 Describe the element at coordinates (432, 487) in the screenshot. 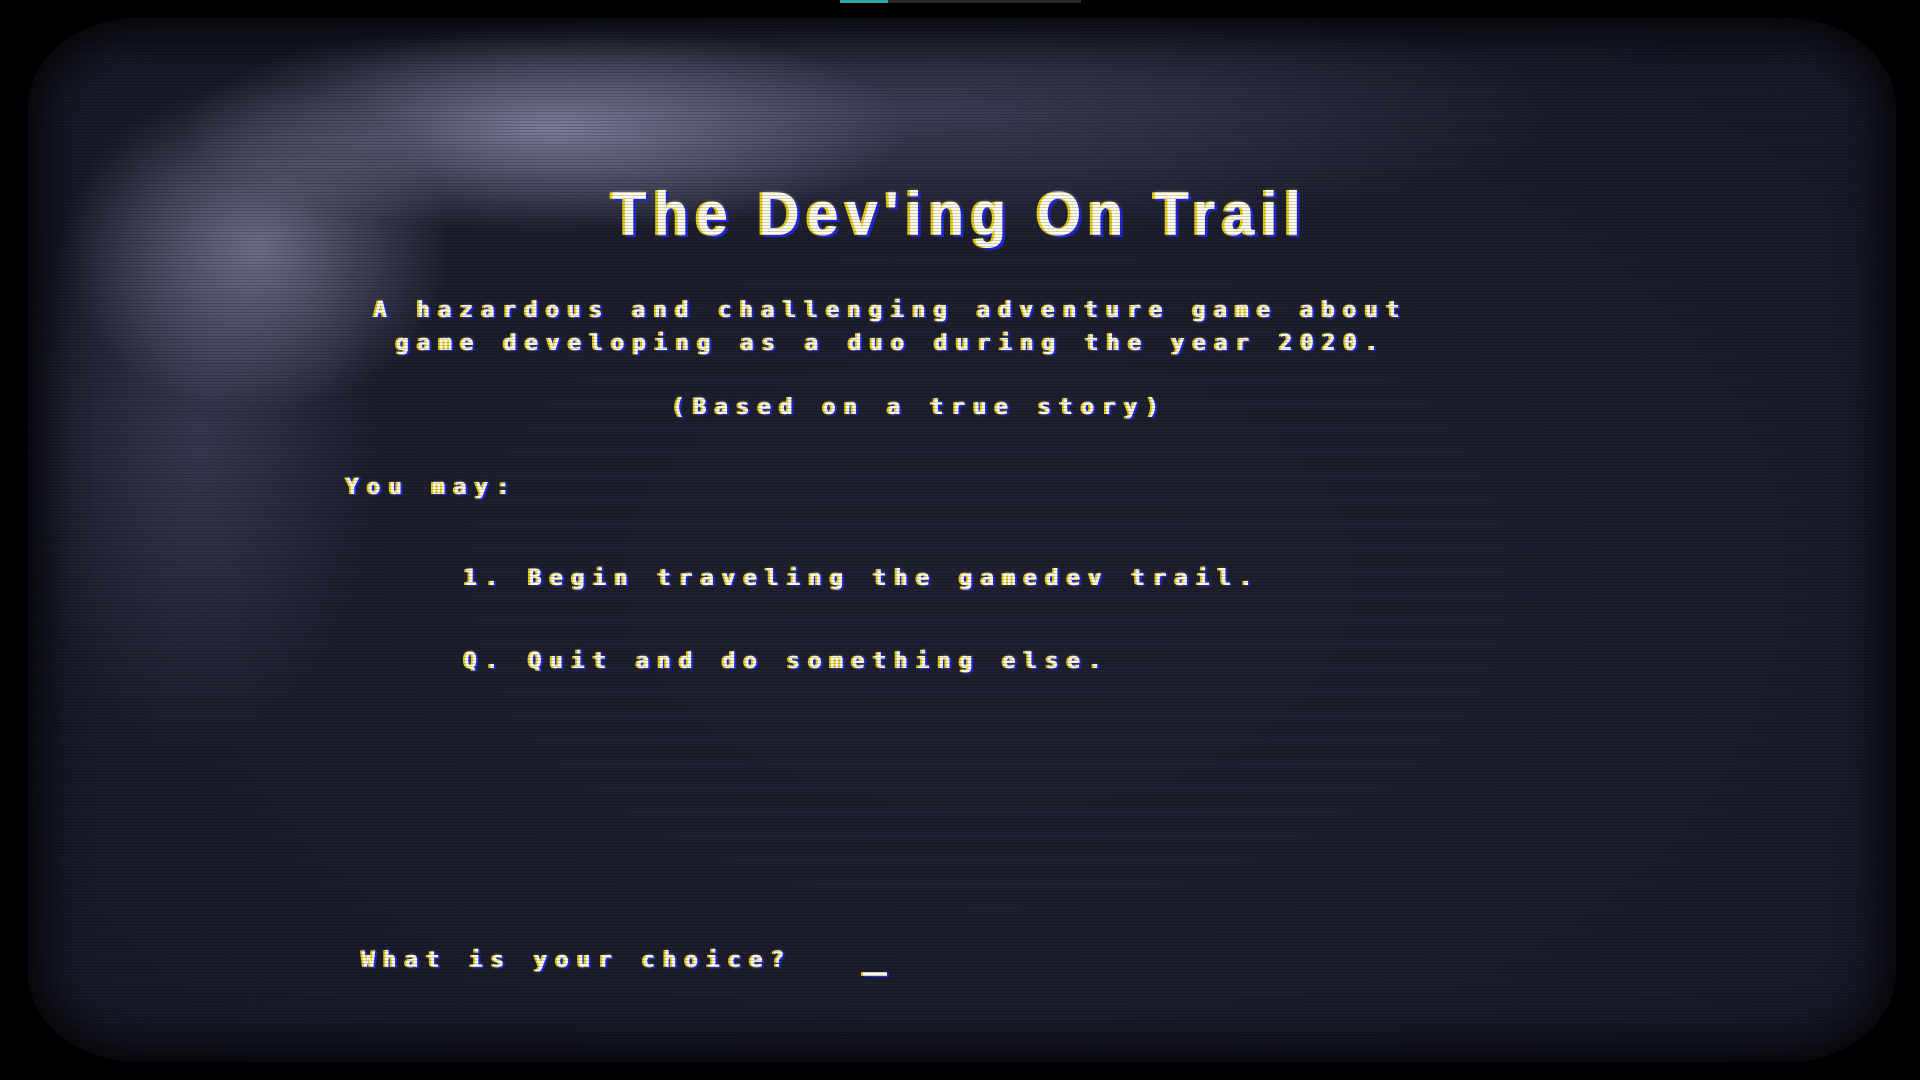

I see `menu-heading: You may:` at that location.